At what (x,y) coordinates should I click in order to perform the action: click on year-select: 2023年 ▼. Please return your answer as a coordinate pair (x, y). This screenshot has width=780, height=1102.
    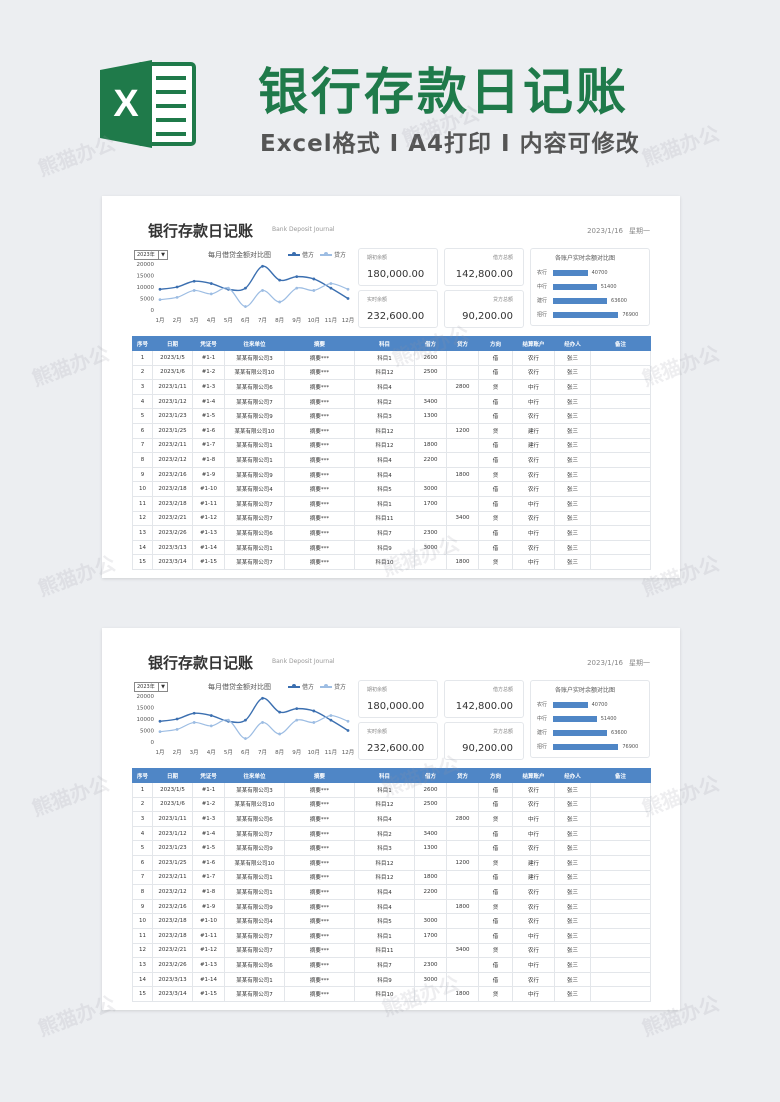
    Looking at the image, I should click on (151, 255).